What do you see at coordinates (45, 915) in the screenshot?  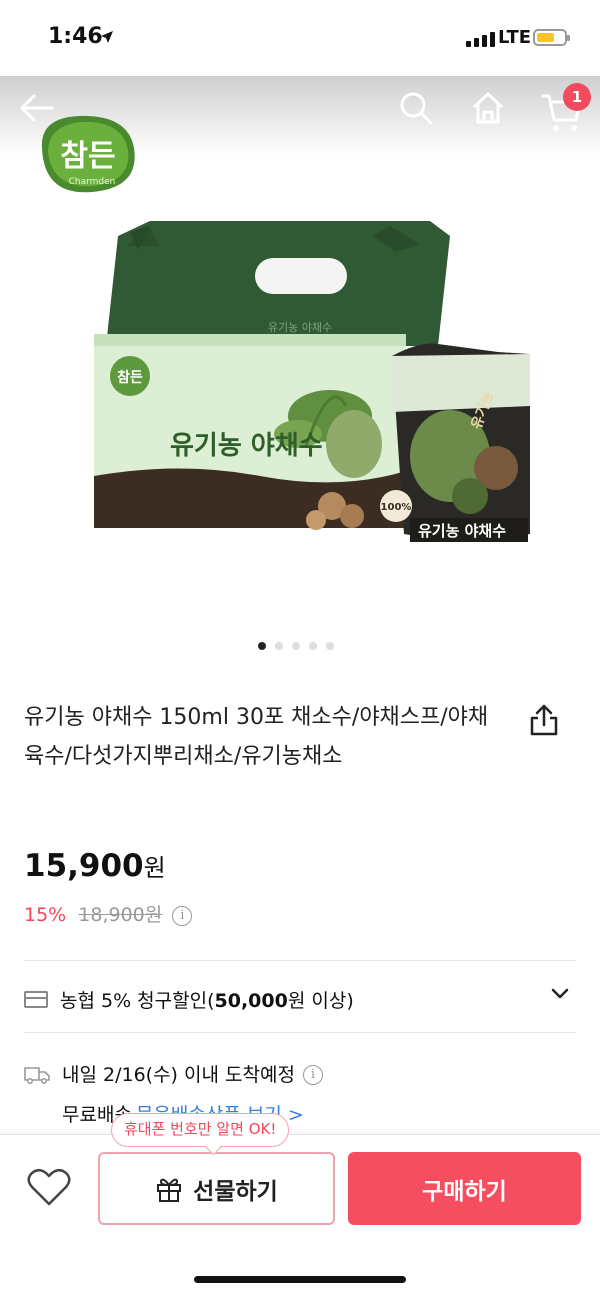 I see `discount-percent: 15%` at bounding box center [45, 915].